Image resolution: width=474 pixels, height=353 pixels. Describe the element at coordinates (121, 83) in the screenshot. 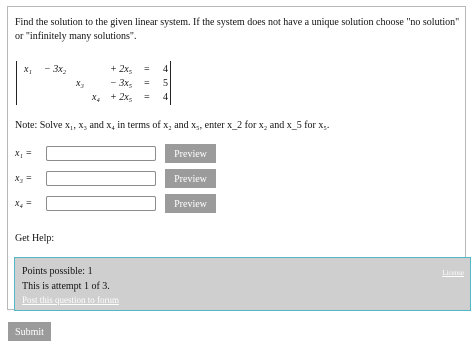

I see `system-row2-term2: − 3x₅` at that location.